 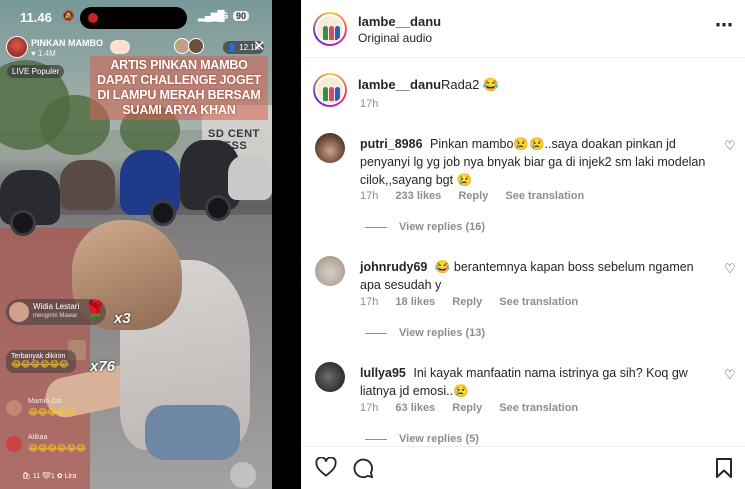 I want to click on car, so click(x=250, y=177).